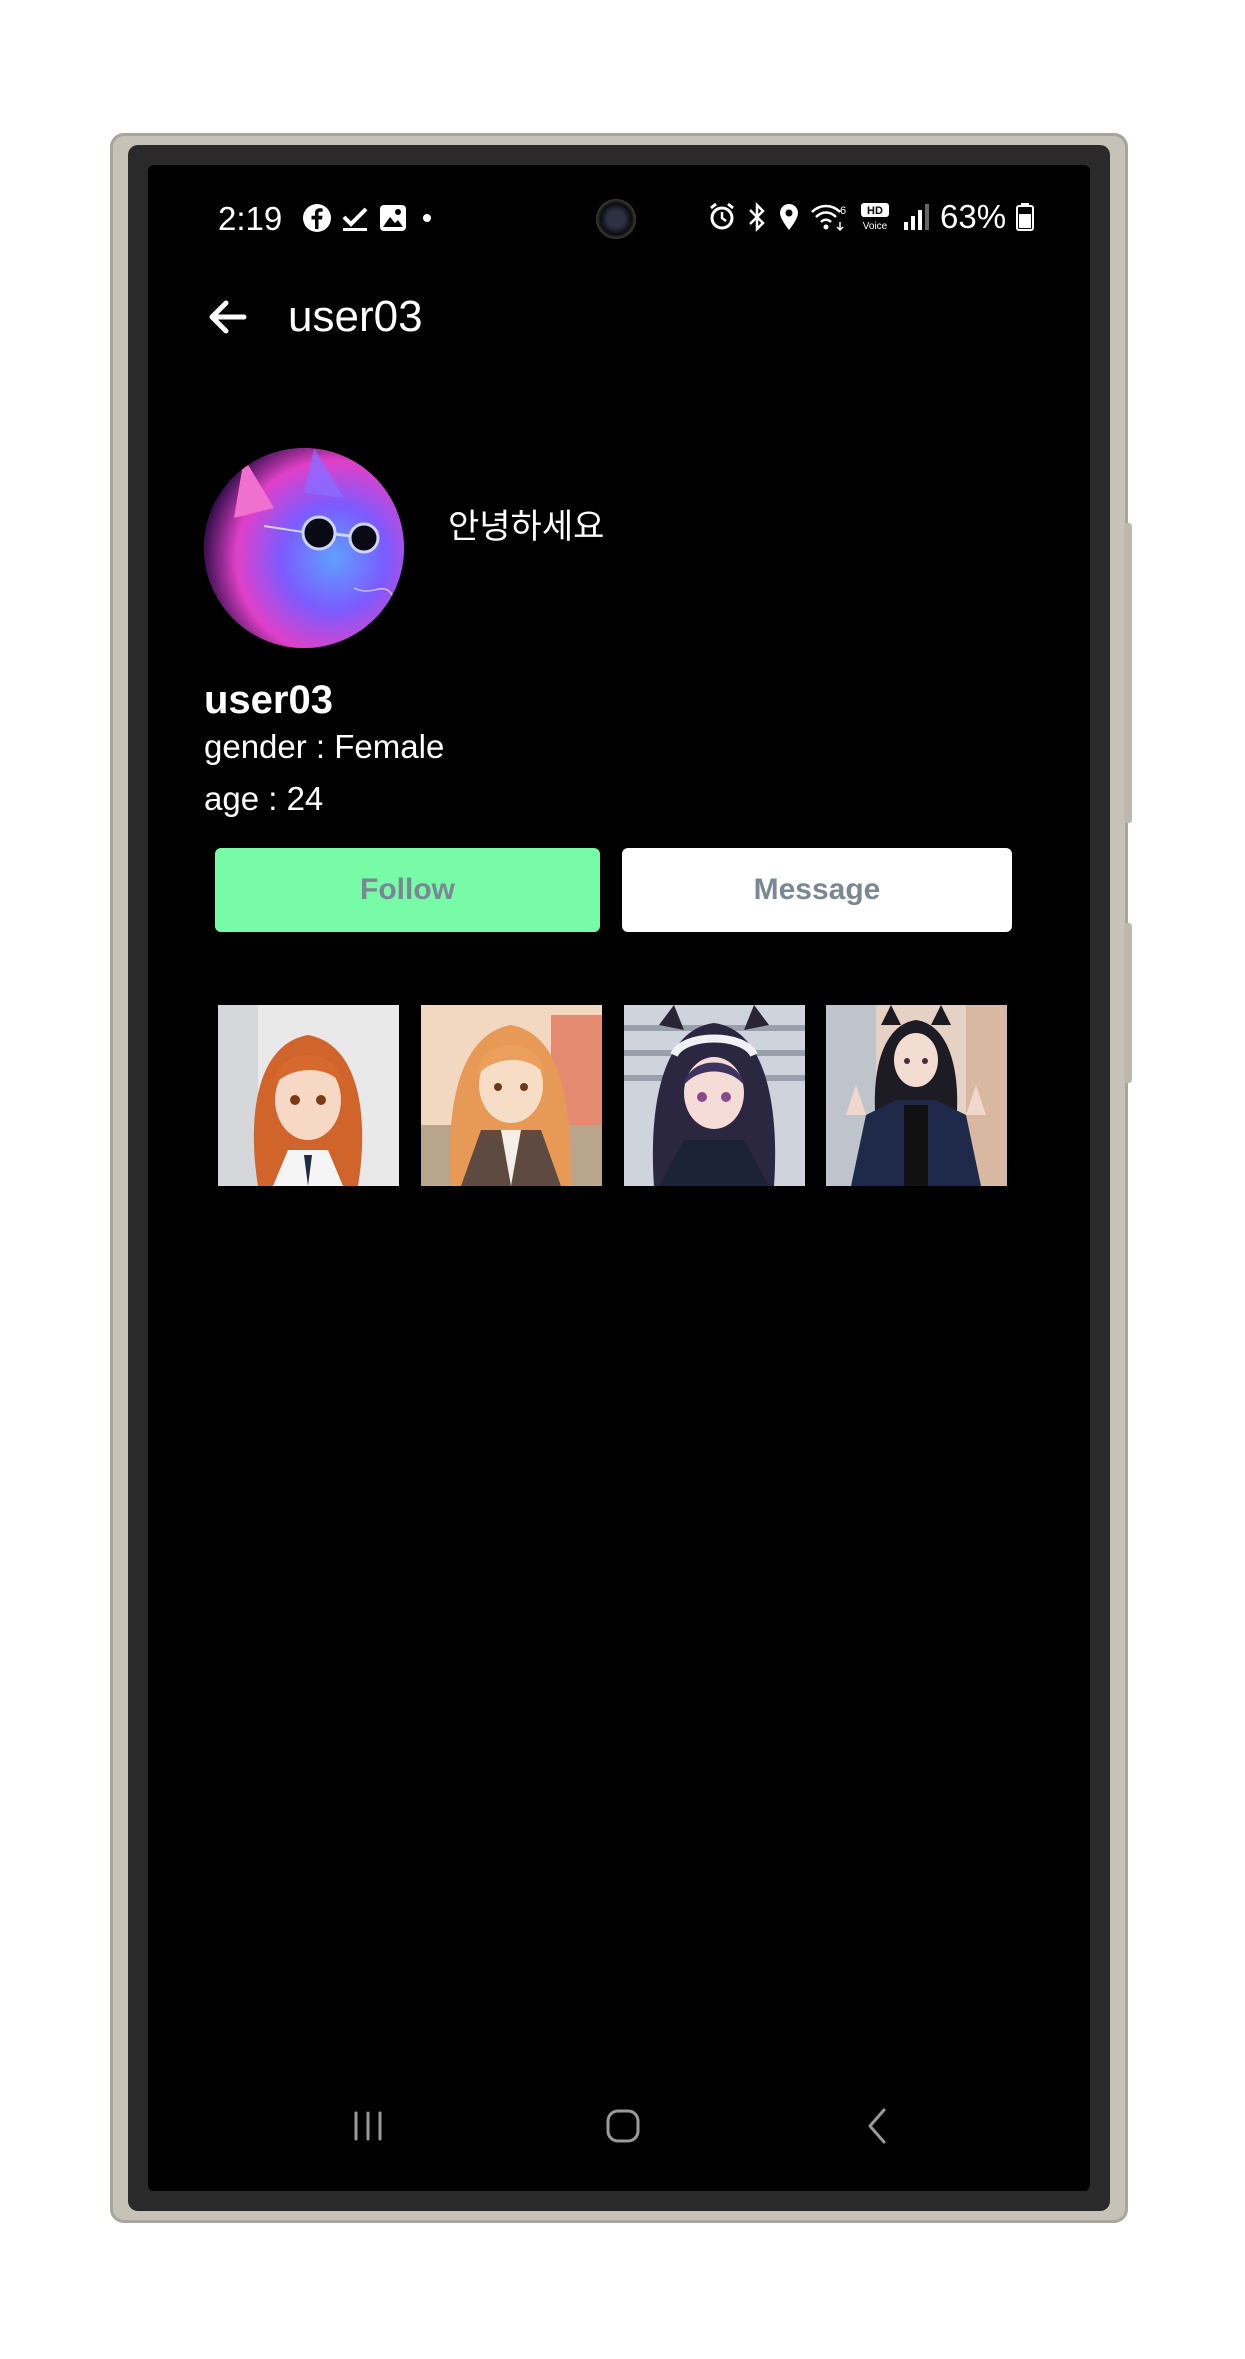 This screenshot has width=1245, height=2359. I want to click on back-arrow-button, so click(228, 317).